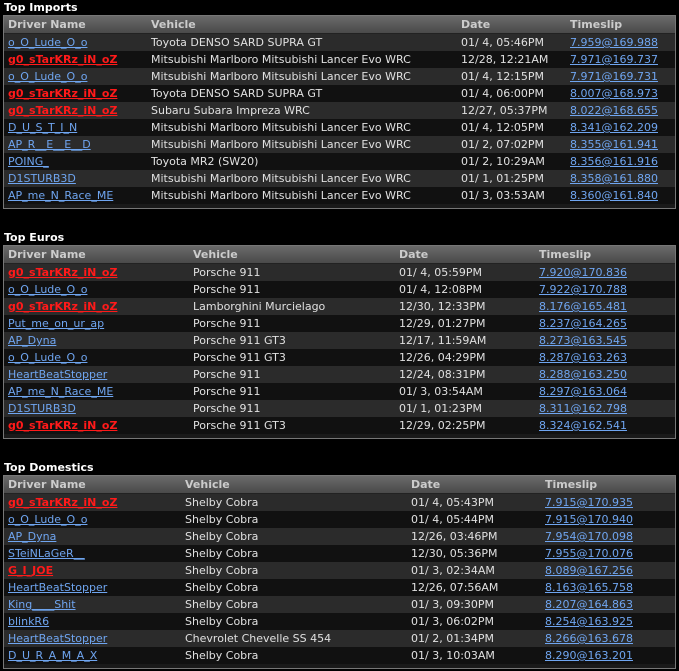 The width and height of the screenshot is (679, 671). Describe the element at coordinates (583, 340) in the screenshot. I see `timeslip-link: 8.273@163.545` at that location.